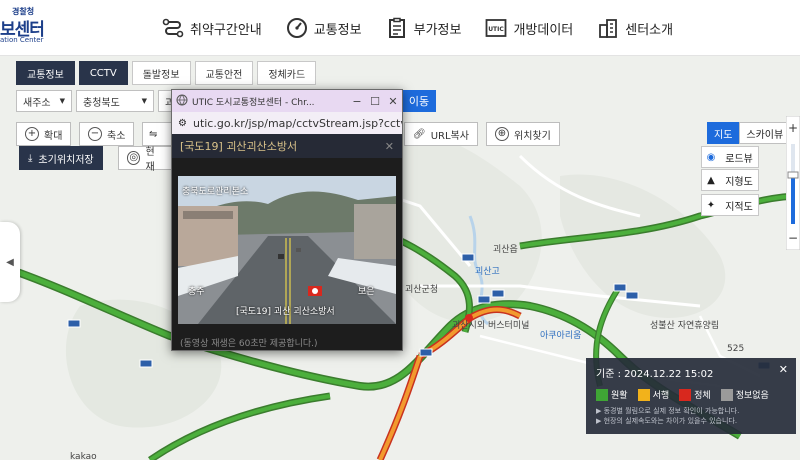 Image resolution: width=800 pixels, height=460 pixels. I want to click on select-value: 새주소, so click(37, 103).